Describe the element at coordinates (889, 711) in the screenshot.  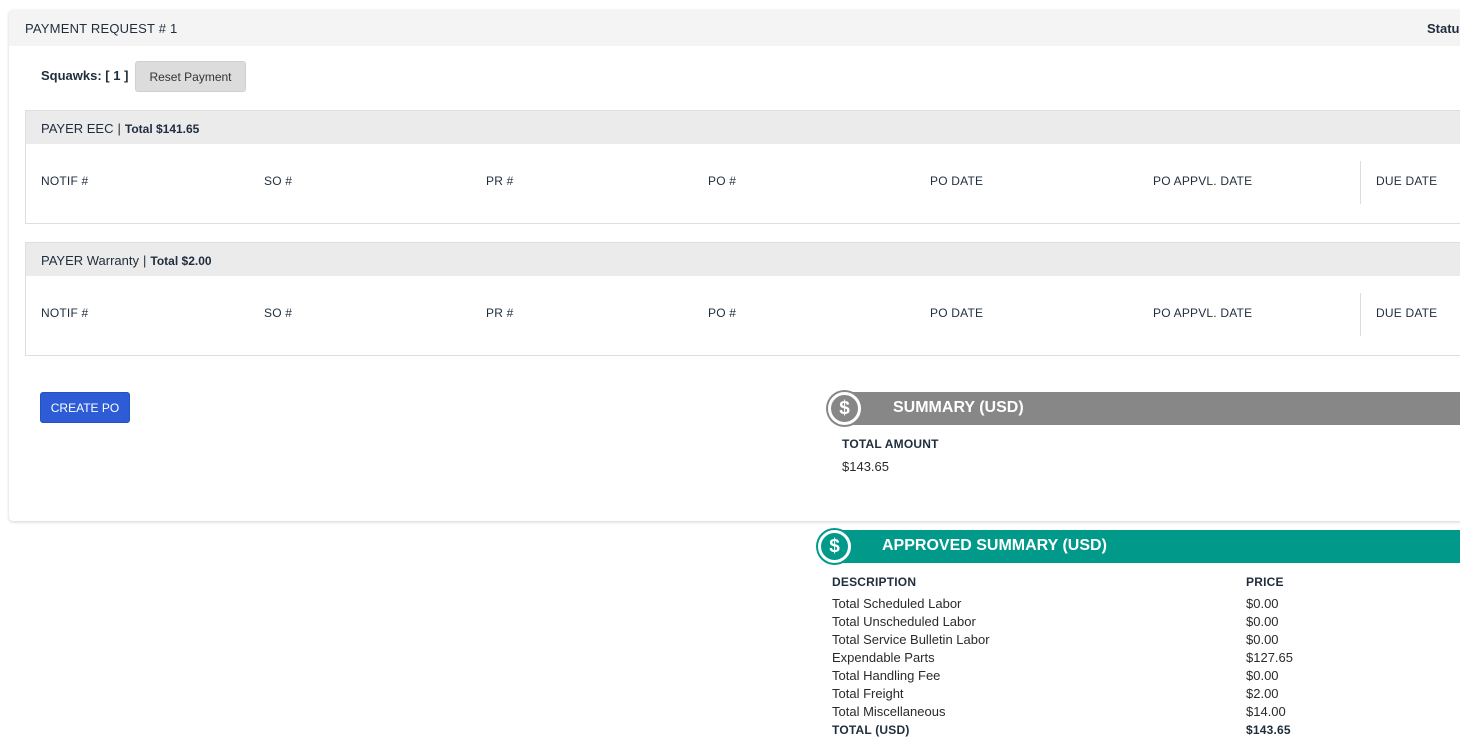
I see `summary-row-description: Total Miscellaneous` at that location.